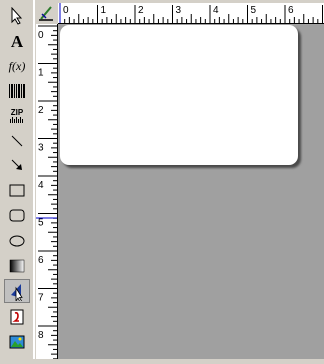 The image size is (324, 364). Describe the element at coordinates (47, 192) in the screenshot. I see `vertical-ruler: 0 1 2 3 4 5 6 7 8` at that location.